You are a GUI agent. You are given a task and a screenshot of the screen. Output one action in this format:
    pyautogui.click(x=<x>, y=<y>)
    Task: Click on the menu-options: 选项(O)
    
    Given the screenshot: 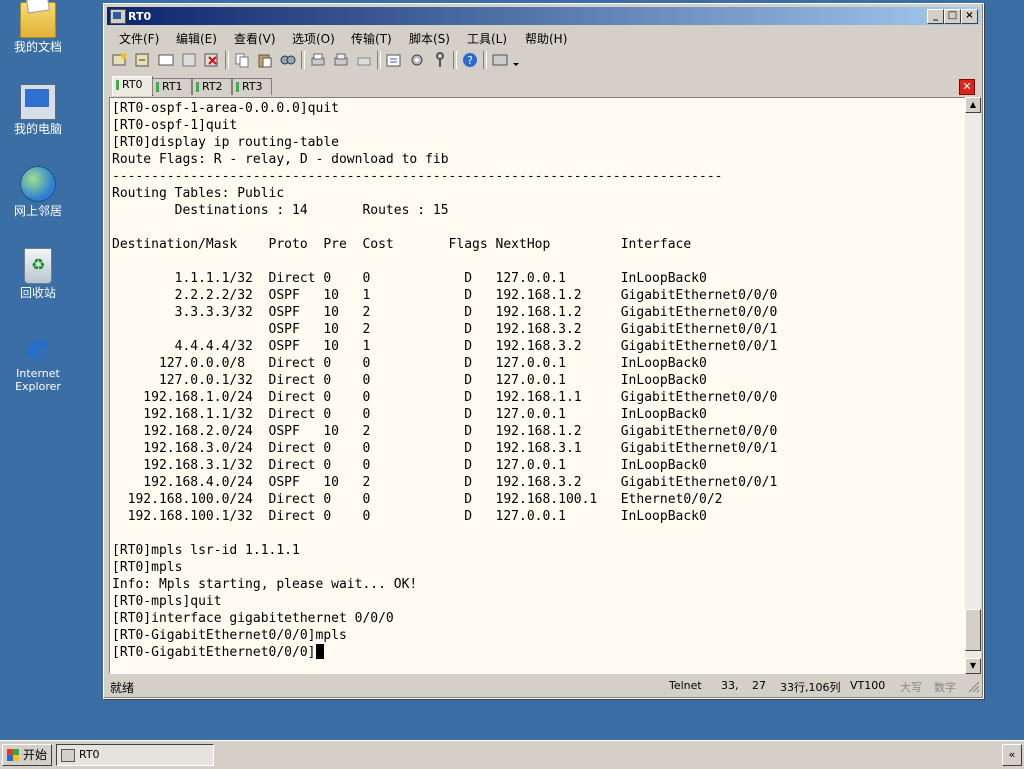 What is the action you would take?
    pyautogui.click(x=313, y=38)
    